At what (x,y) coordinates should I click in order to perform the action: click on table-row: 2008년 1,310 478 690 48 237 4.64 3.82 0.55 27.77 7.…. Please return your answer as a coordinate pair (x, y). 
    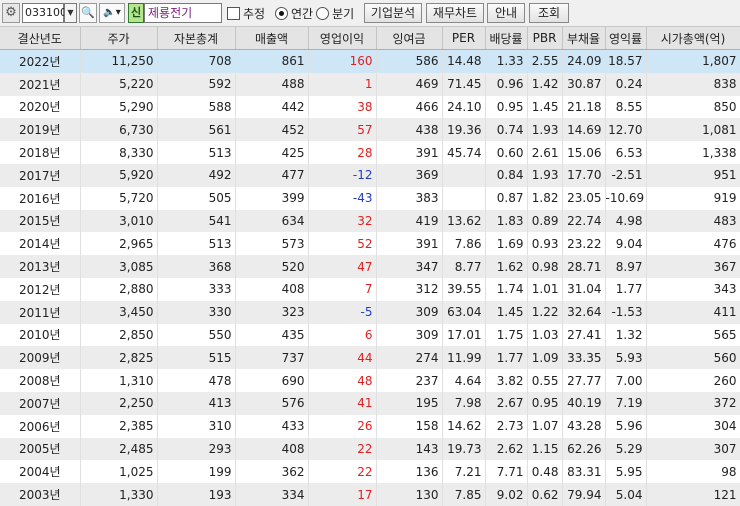
    Looking at the image, I should click on (370, 380).